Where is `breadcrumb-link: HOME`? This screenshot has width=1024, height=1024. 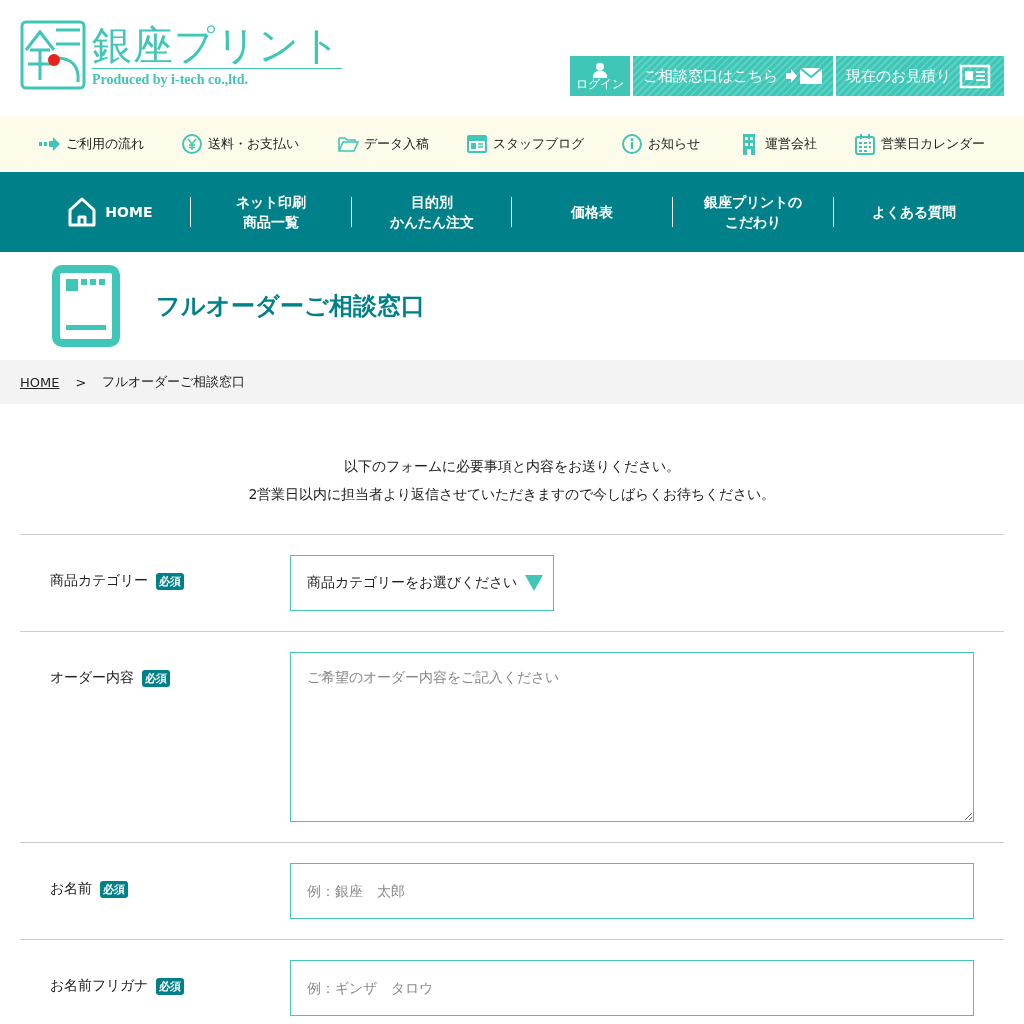
breadcrumb-link: HOME is located at coordinates (40, 382).